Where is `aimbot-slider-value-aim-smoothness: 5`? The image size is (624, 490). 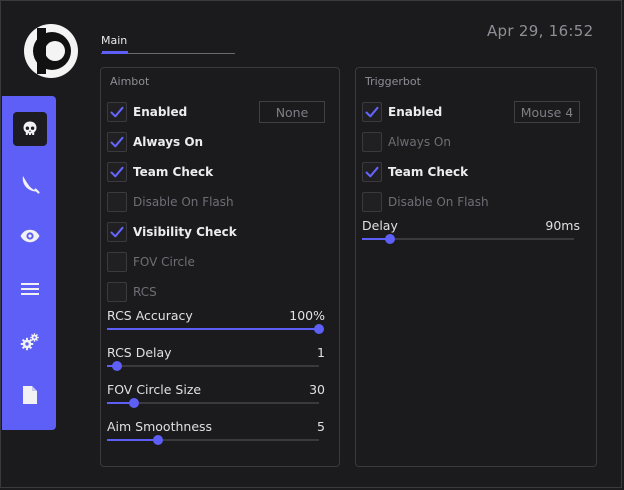
aimbot-slider-value-aim-smoothness: 5 is located at coordinates (321, 426).